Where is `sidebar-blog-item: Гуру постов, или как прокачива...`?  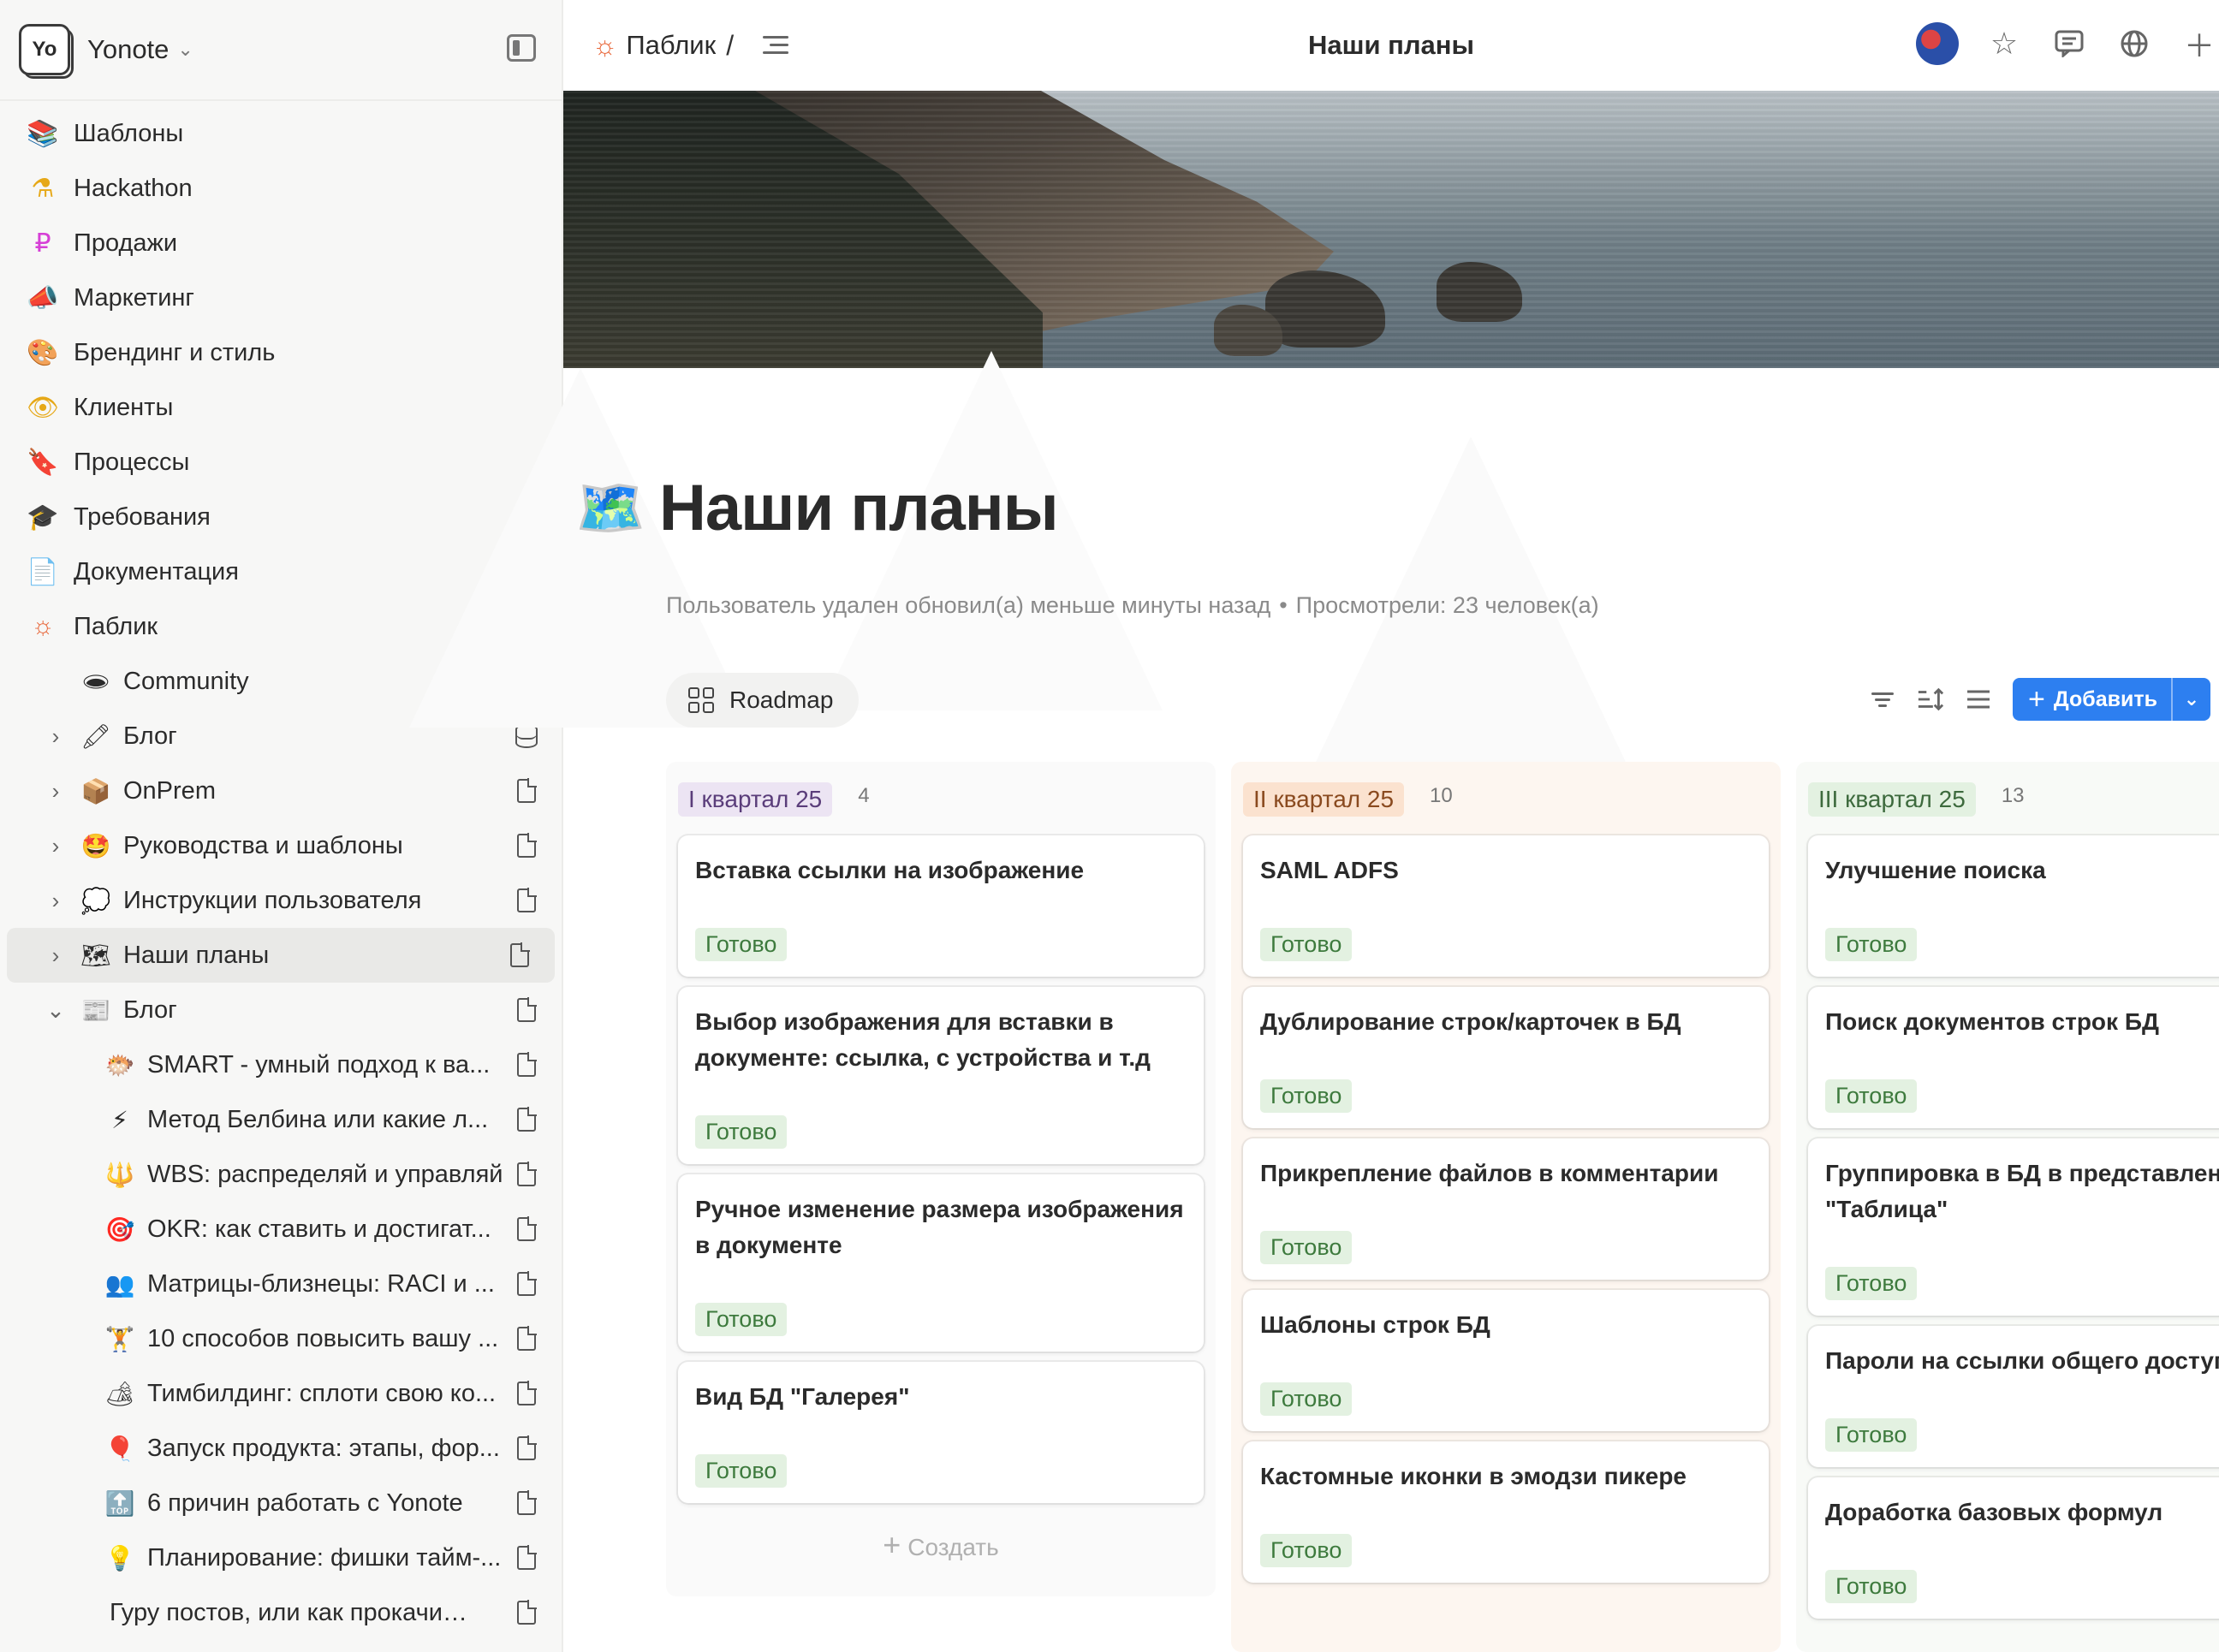 sidebar-blog-item: Гуру постов, или как прокачива... is located at coordinates (281, 1612).